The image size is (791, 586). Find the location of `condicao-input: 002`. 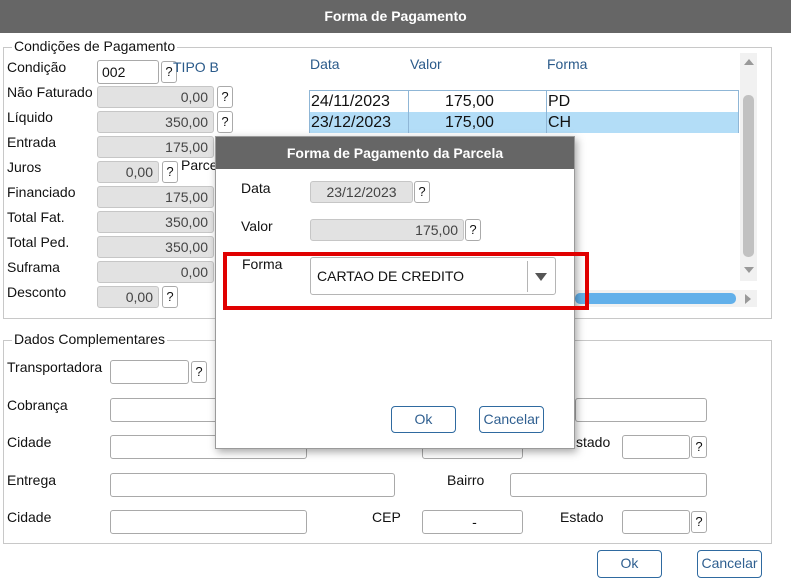

condicao-input: 002 is located at coordinates (128, 72).